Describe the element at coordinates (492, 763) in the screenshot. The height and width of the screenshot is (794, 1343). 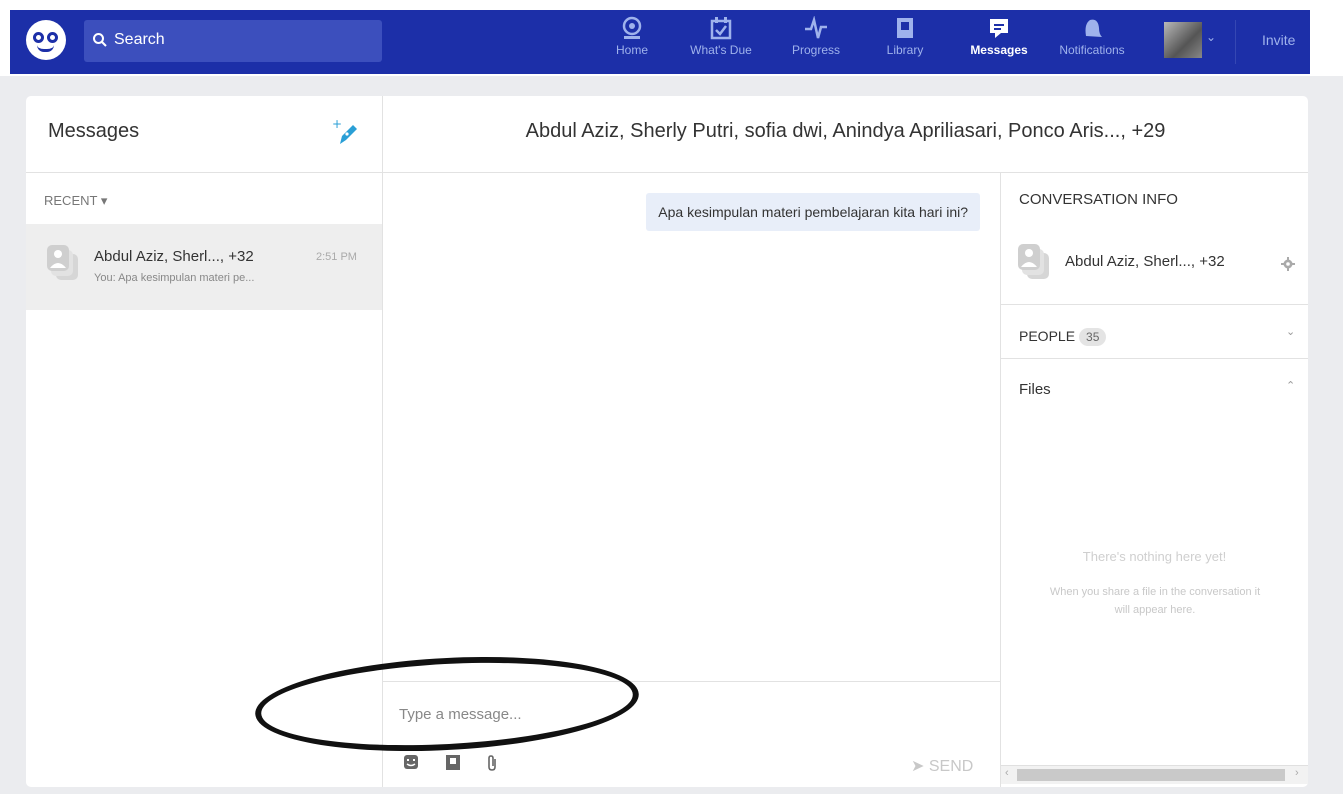
I see `paperclip-icon` at that location.